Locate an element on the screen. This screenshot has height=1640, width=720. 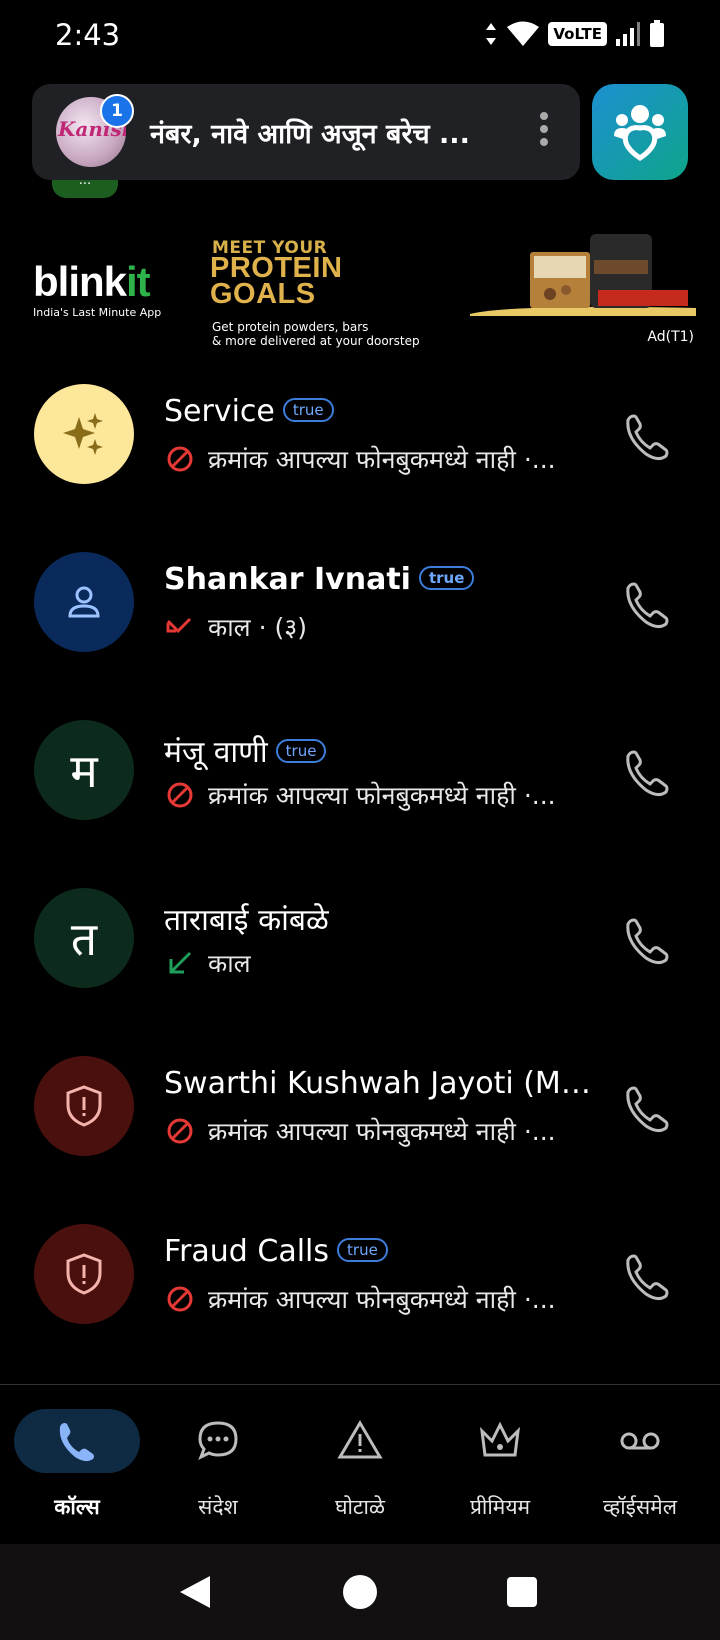
nav-calls: कॉल्स is located at coordinates (84, 1469).